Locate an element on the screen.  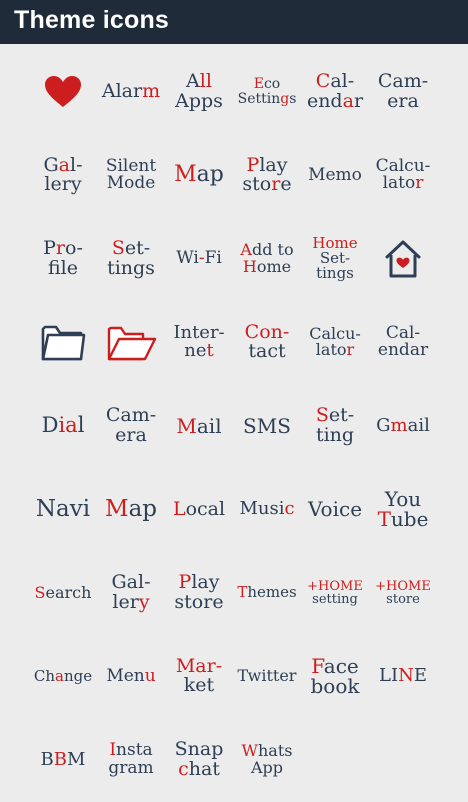
theme-item-label: +HOME setting is located at coordinates (335, 592).